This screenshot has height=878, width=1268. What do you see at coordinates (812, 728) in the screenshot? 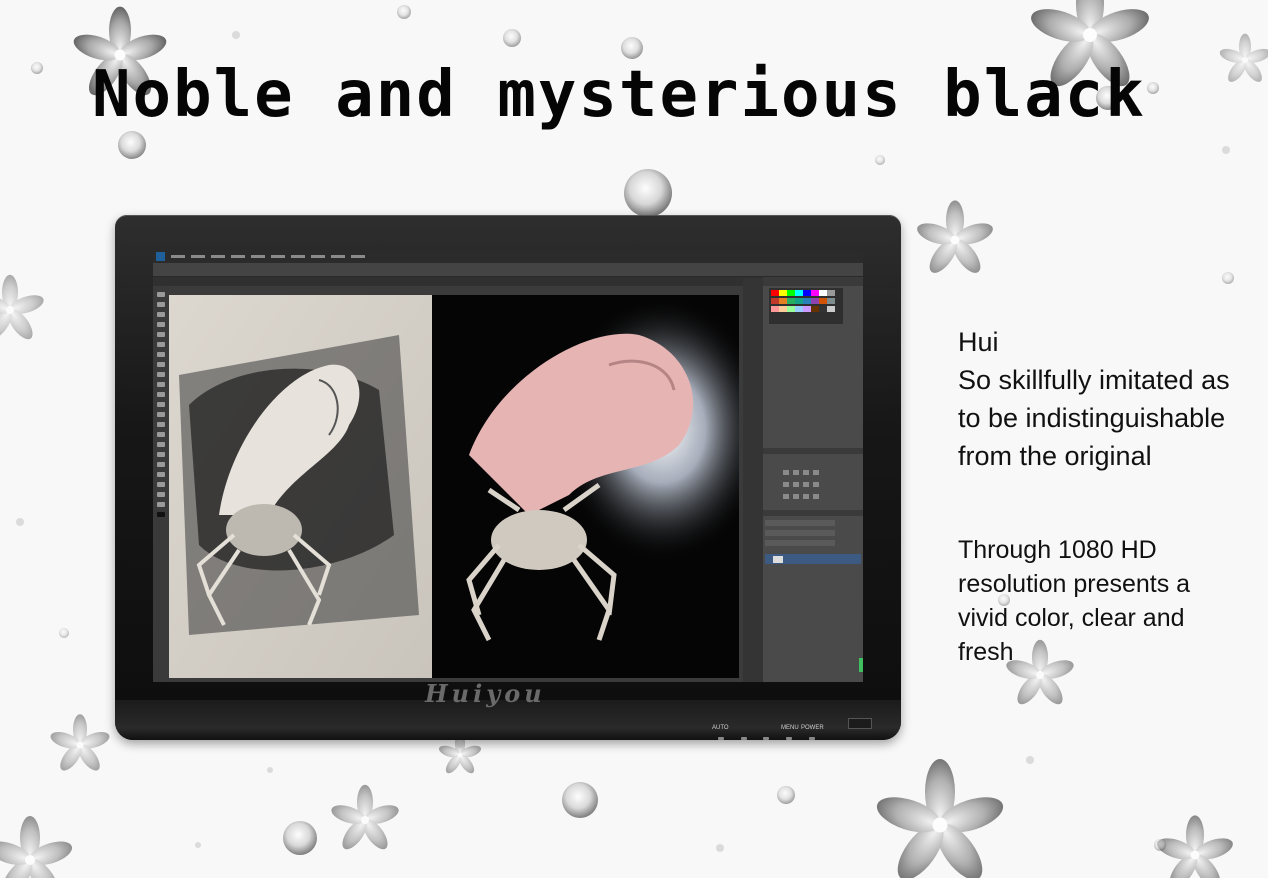
I see `power-button-label: POWER` at bounding box center [812, 728].